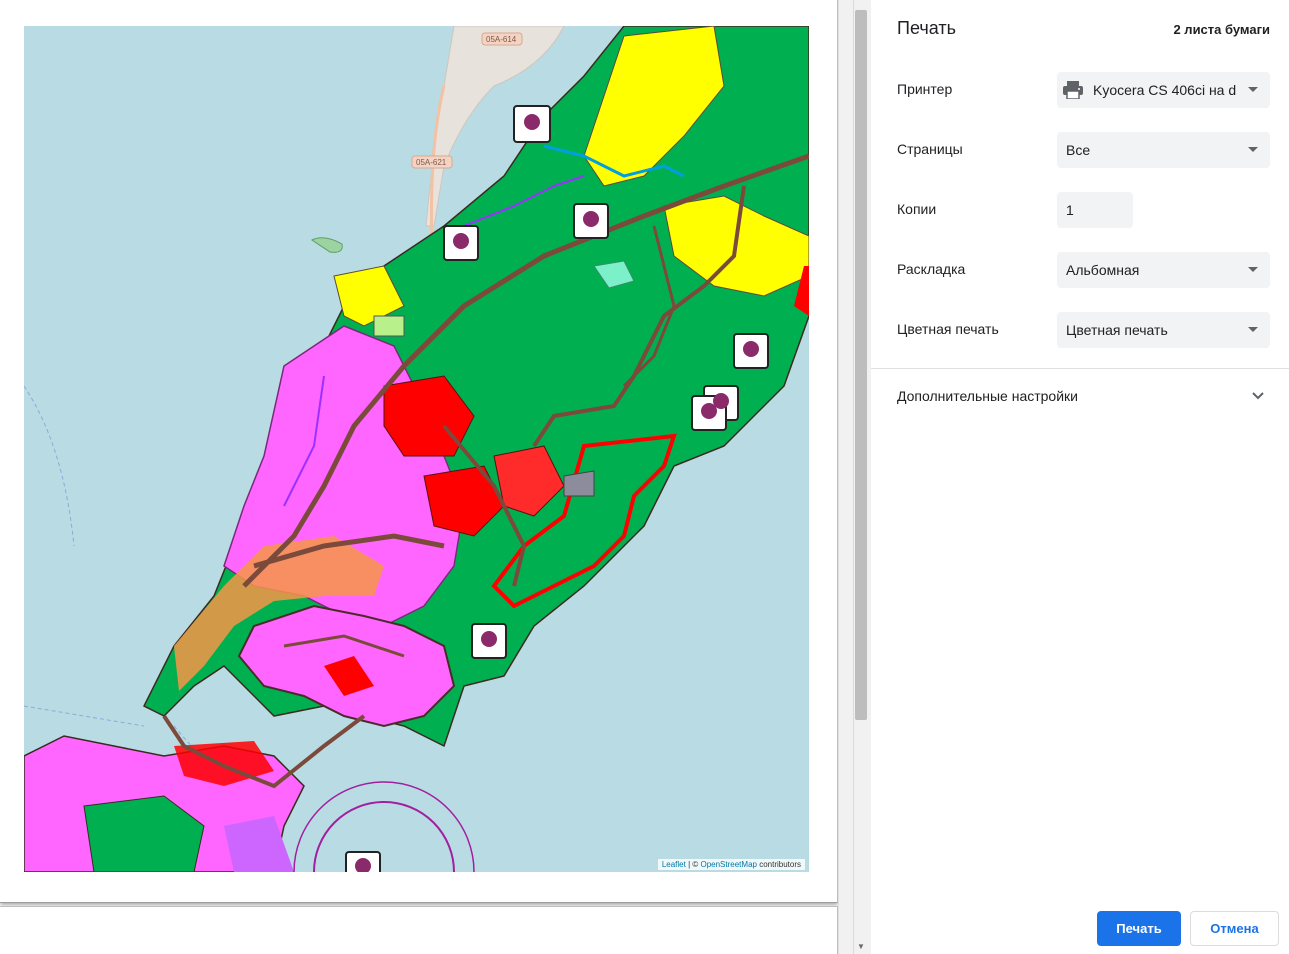  What do you see at coordinates (1103, 270) in the screenshot?
I see `layout-value: Альбомная` at bounding box center [1103, 270].